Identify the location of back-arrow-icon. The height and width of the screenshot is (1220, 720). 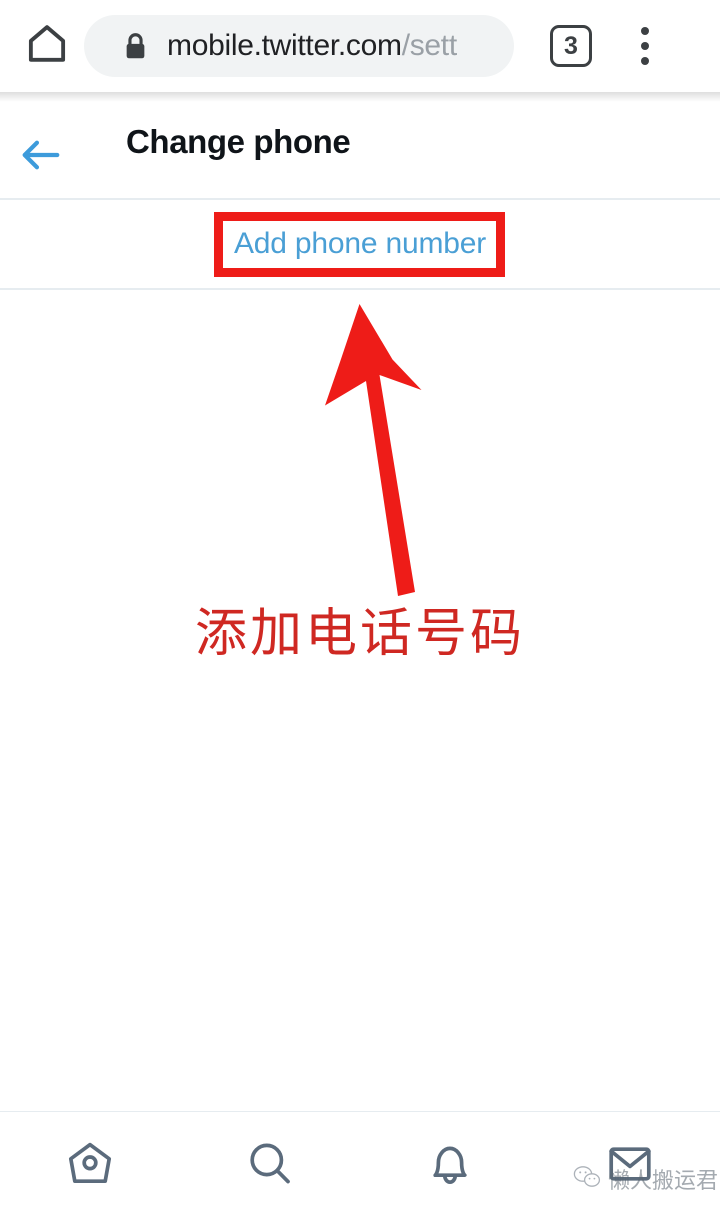
(40, 157).